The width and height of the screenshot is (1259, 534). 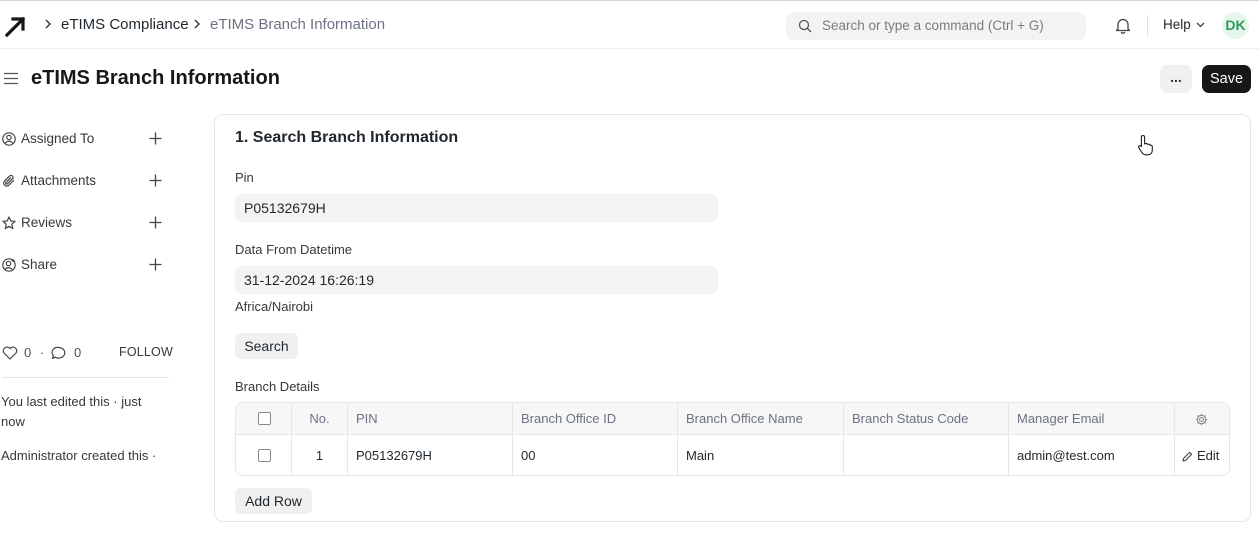 I want to click on app-logo-icon, so click(x=16, y=26).